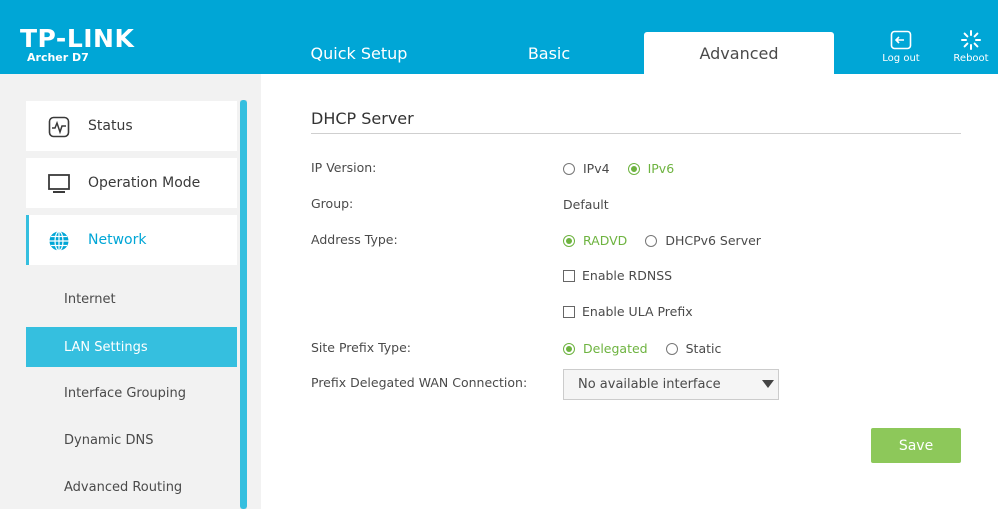  I want to click on group-value: Default, so click(586, 204).